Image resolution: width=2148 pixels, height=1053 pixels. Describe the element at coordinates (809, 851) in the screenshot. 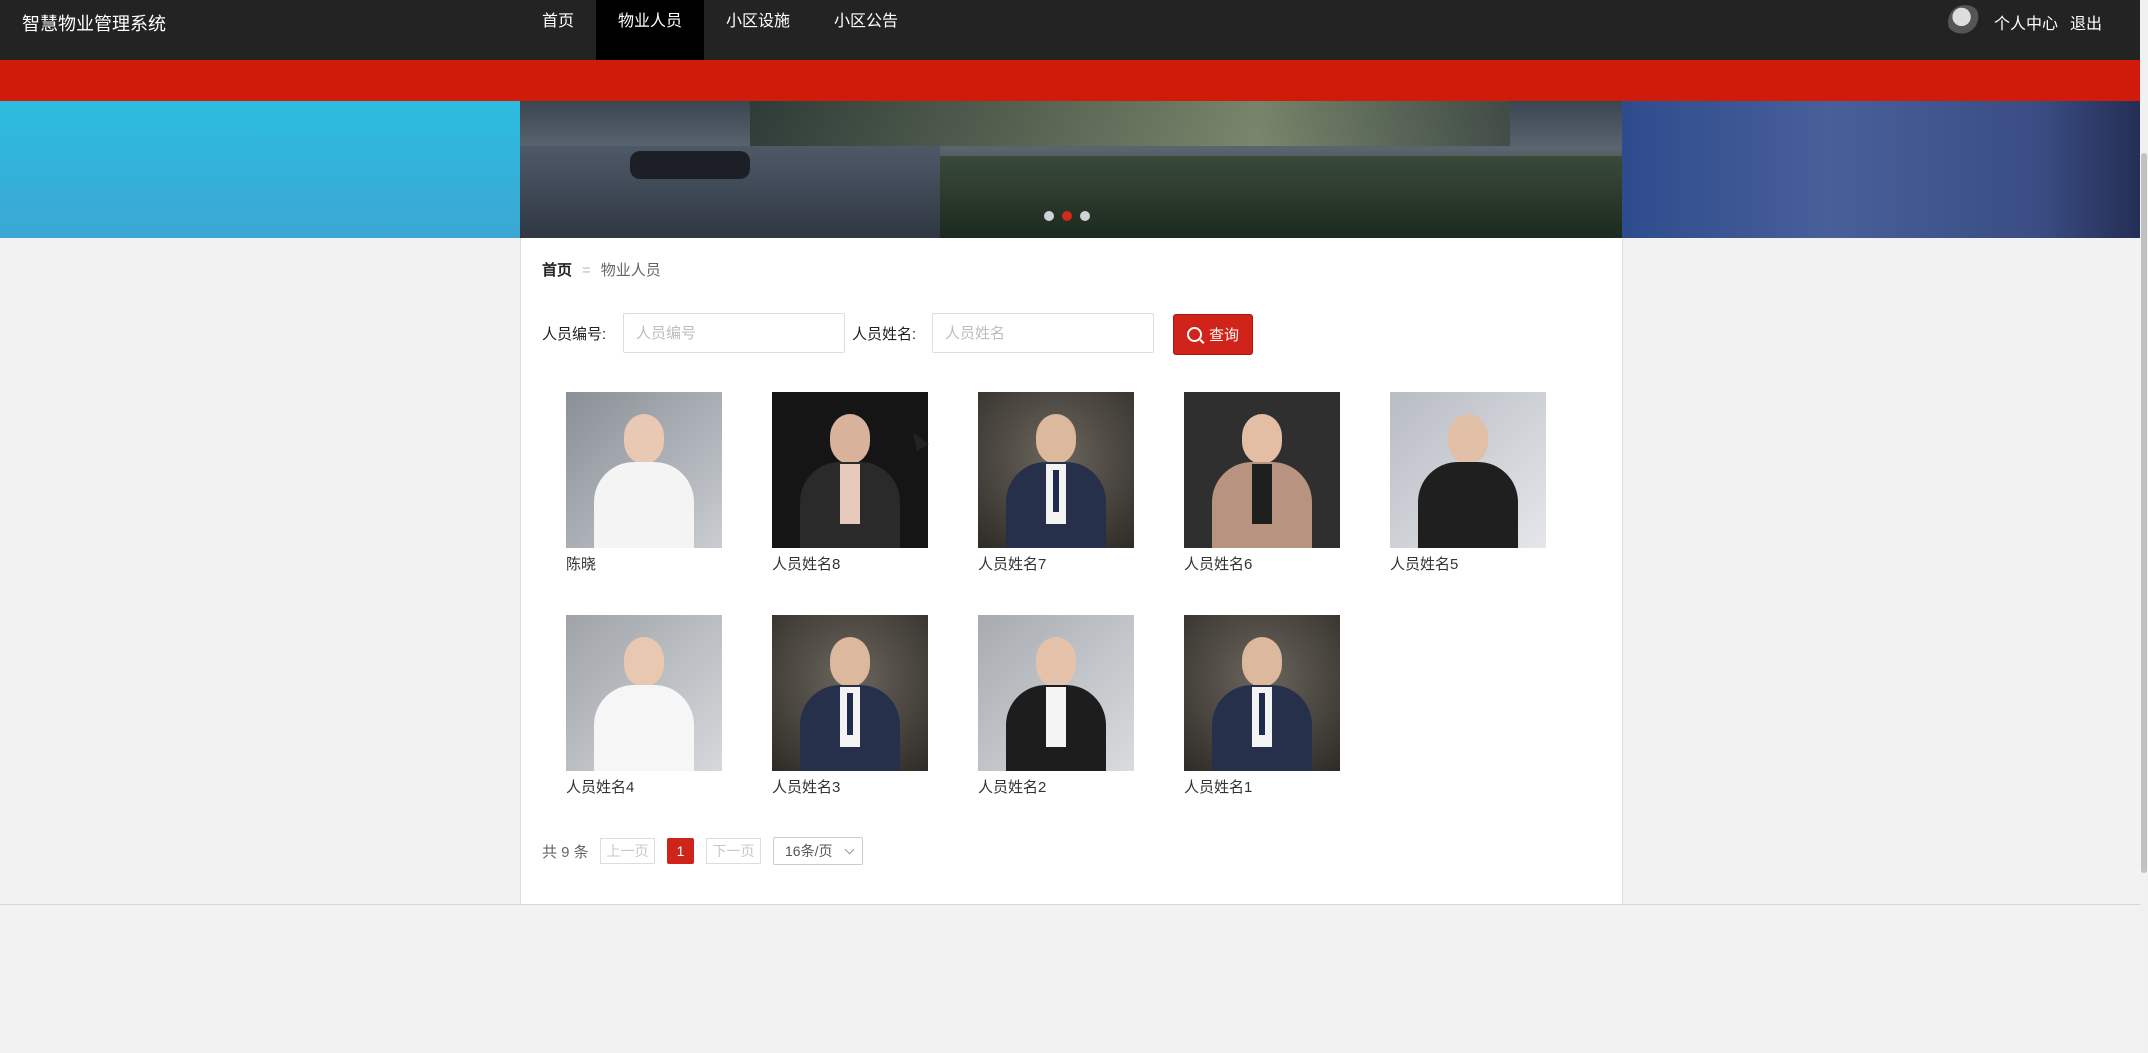

I see `page-size-value: 16条/页` at that location.